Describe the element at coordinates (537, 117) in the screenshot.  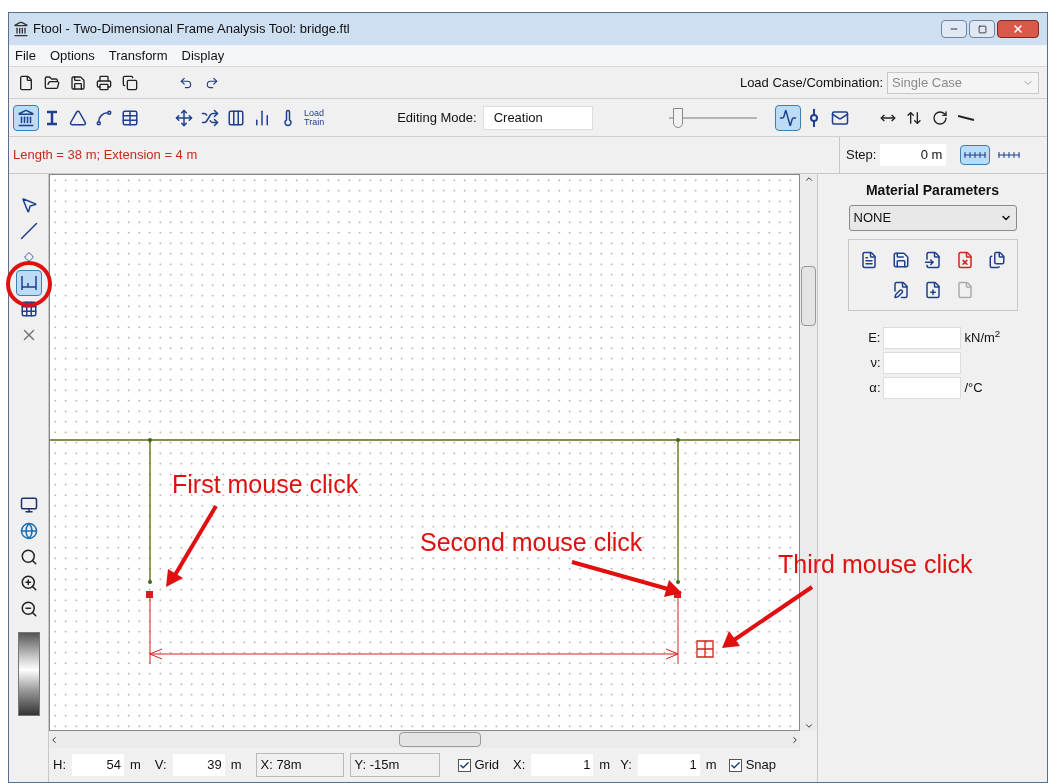
I see `editing-mode-field: Creation` at that location.